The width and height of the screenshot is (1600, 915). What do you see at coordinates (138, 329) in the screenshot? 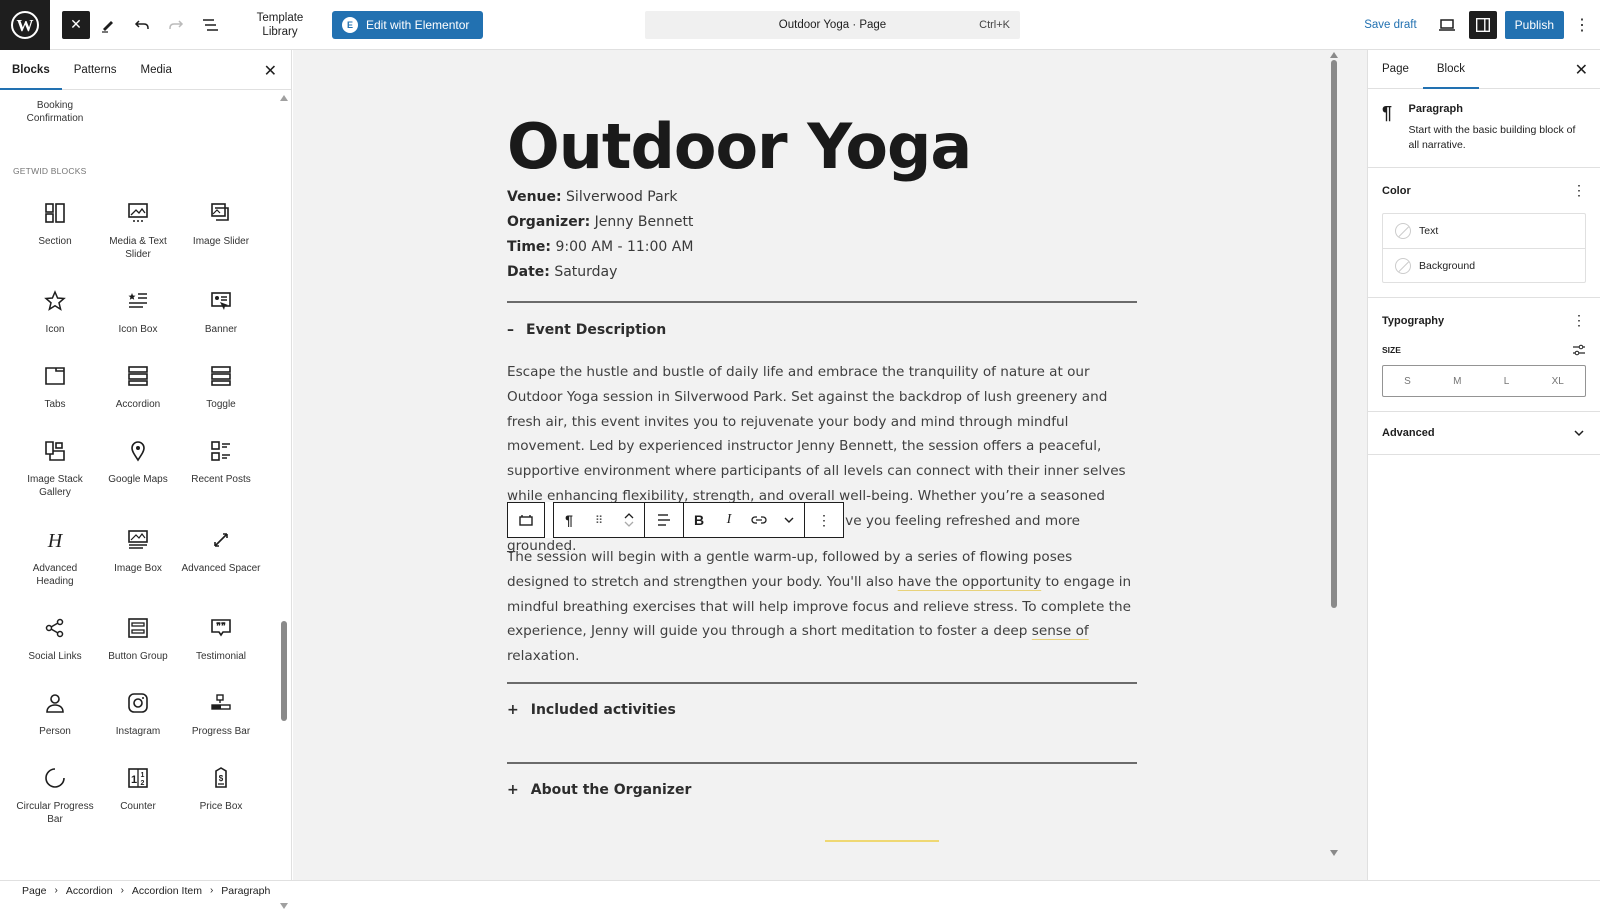
I see `block-label: Icon Box` at bounding box center [138, 329].